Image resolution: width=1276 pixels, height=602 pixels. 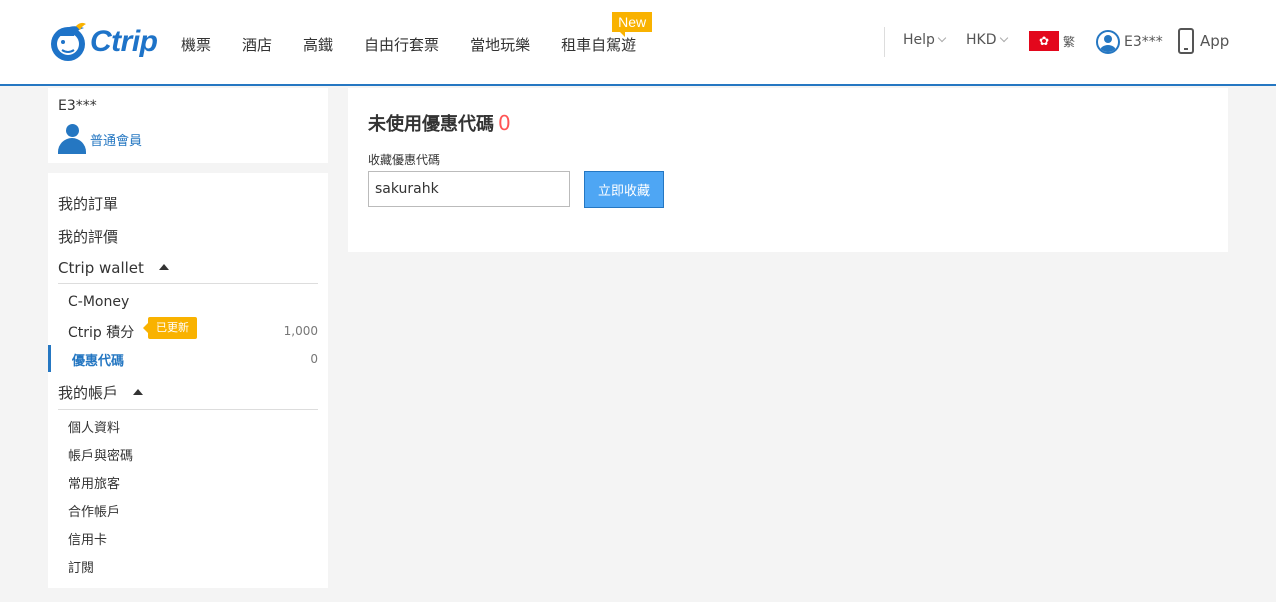 What do you see at coordinates (98, 302) in the screenshot?
I see `sidebar-item-cmoney: C-Money` at bounding box center [98, 302].